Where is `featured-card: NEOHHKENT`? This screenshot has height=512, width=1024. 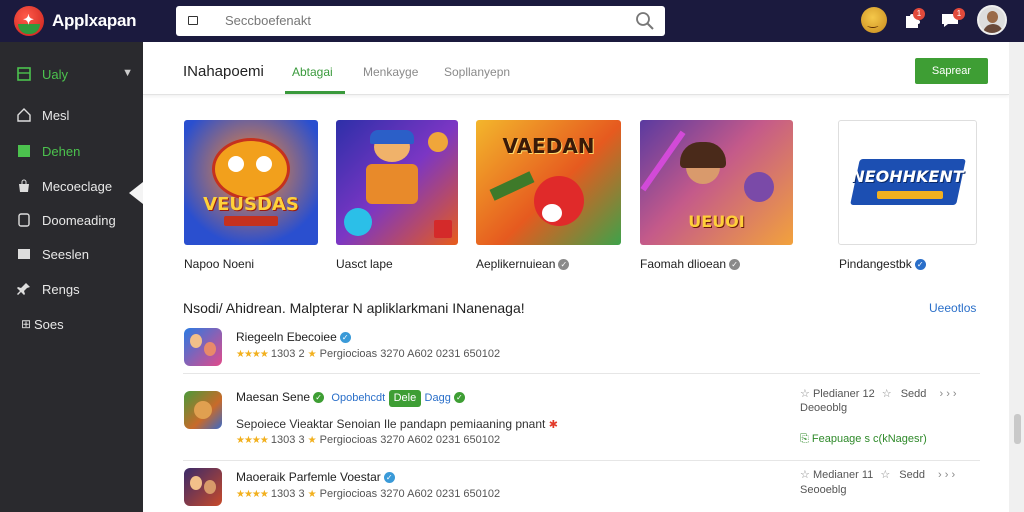 featured-card: NEOHHKENT is located at coordinates (907, 182).